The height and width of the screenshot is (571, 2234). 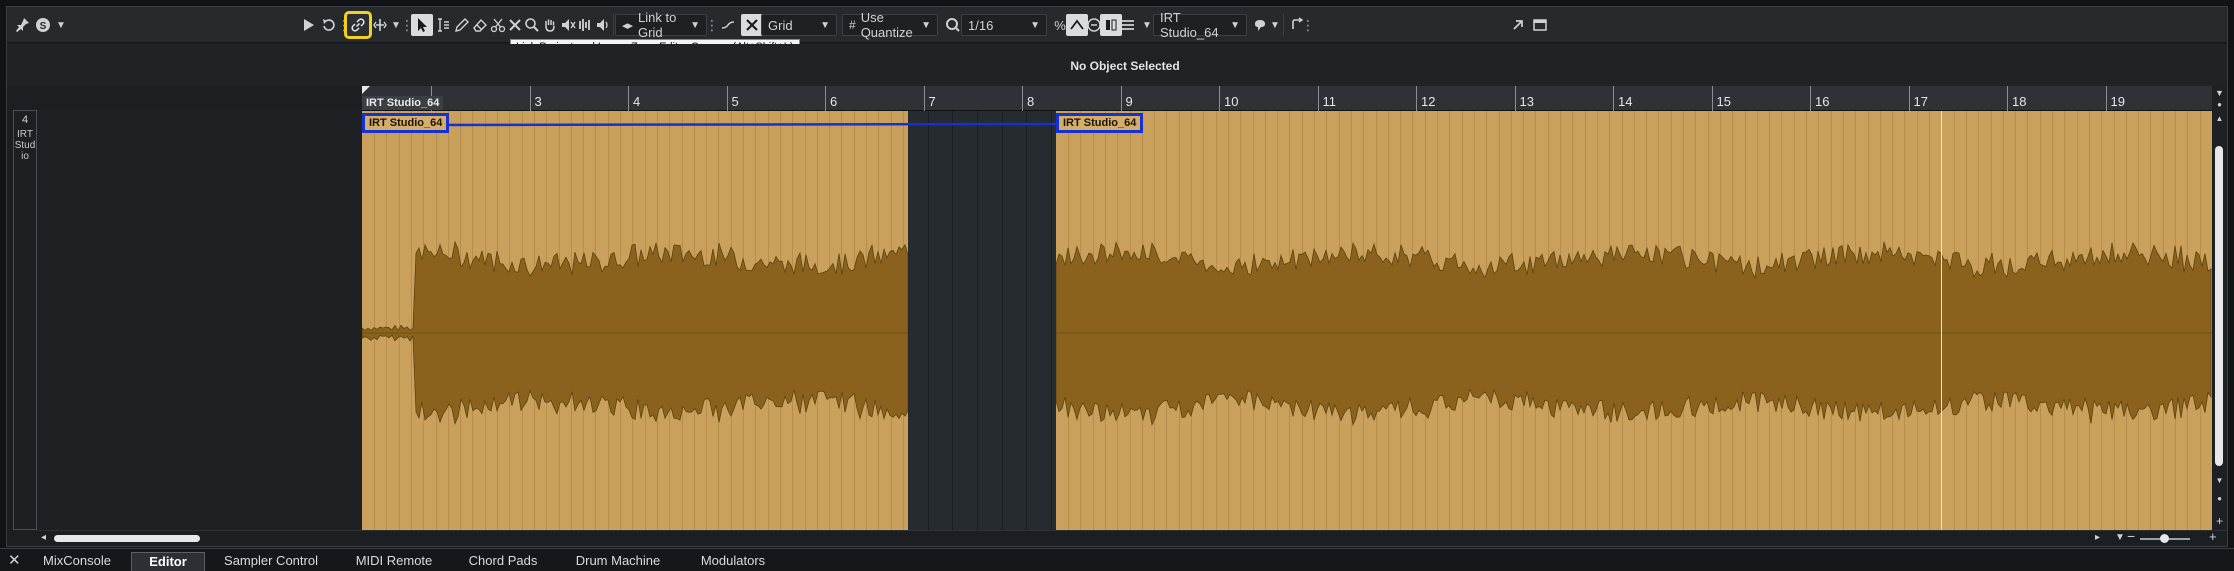 I want to click on tab-drum-machine: Drum Machine, so click(x=618, y=561).